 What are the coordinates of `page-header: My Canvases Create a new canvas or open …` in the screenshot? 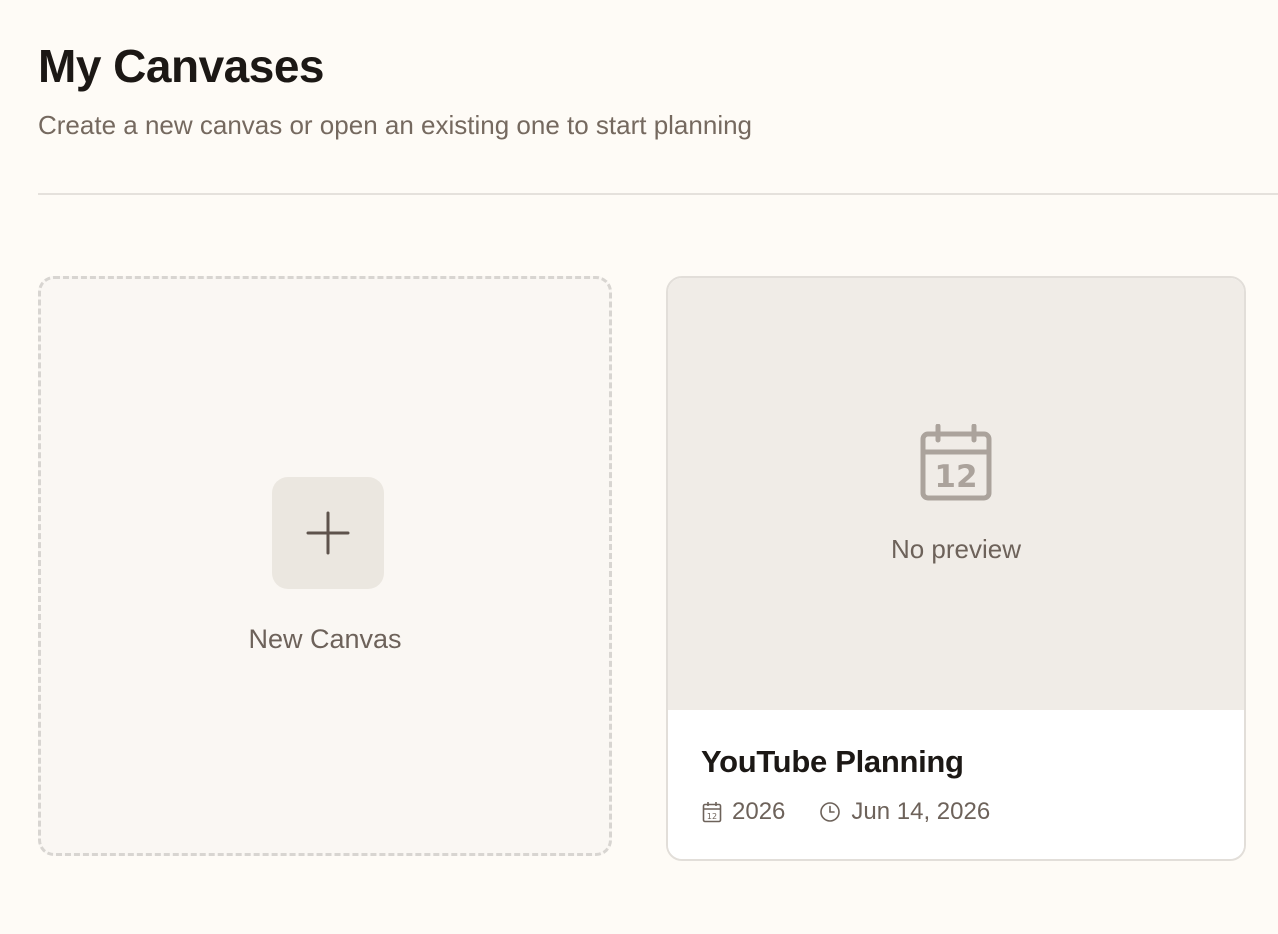 It's located at (658, 90).